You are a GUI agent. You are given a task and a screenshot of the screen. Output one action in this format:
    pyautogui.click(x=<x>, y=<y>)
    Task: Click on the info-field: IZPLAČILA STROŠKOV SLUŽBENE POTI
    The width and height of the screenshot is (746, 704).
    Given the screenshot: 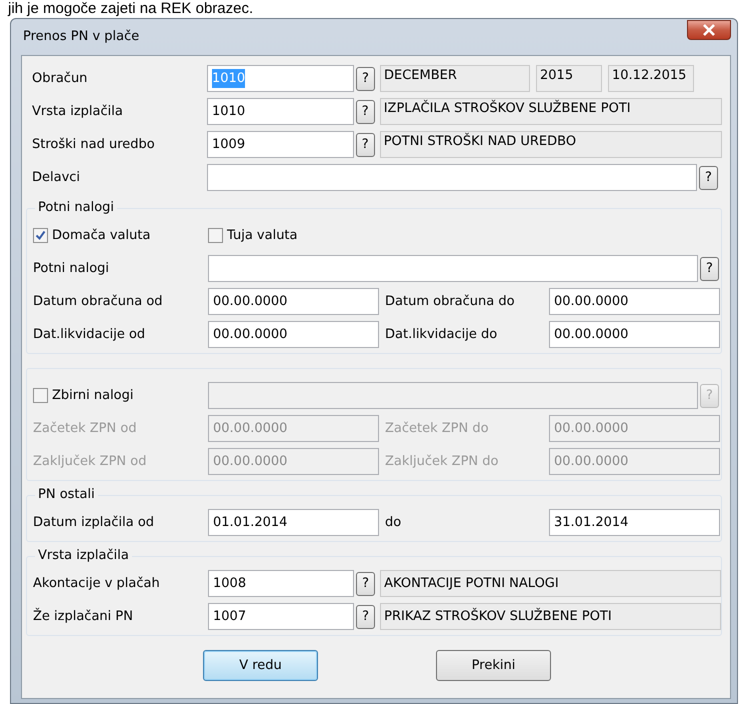 What is the action you would take?
    pyautogui.click(x=551, y=111)
    